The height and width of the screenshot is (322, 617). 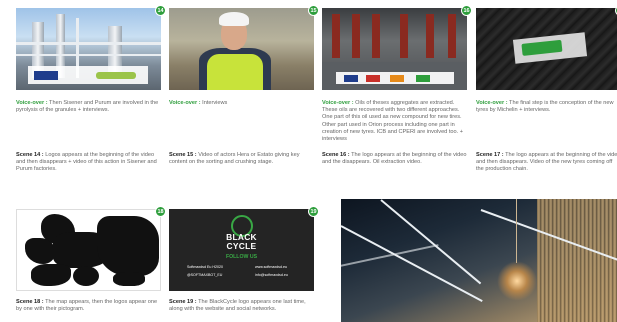 What do you see at coordinates (205, 275) in the screenshot?
I see `social-handle: @SOFTMAXBOT_EU` at bounding box center [205, 275].